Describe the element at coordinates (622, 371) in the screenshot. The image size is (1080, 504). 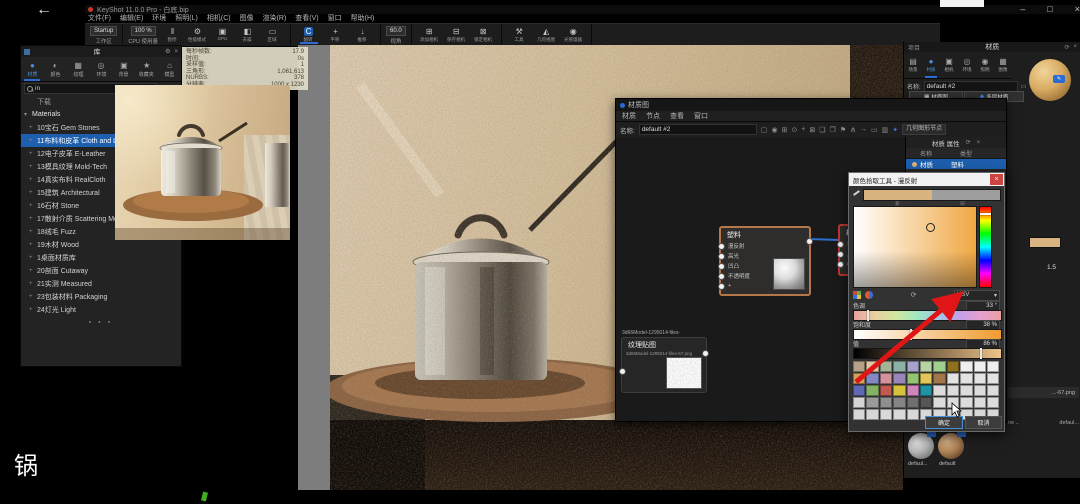
I see `texture-input-pin` at that location.